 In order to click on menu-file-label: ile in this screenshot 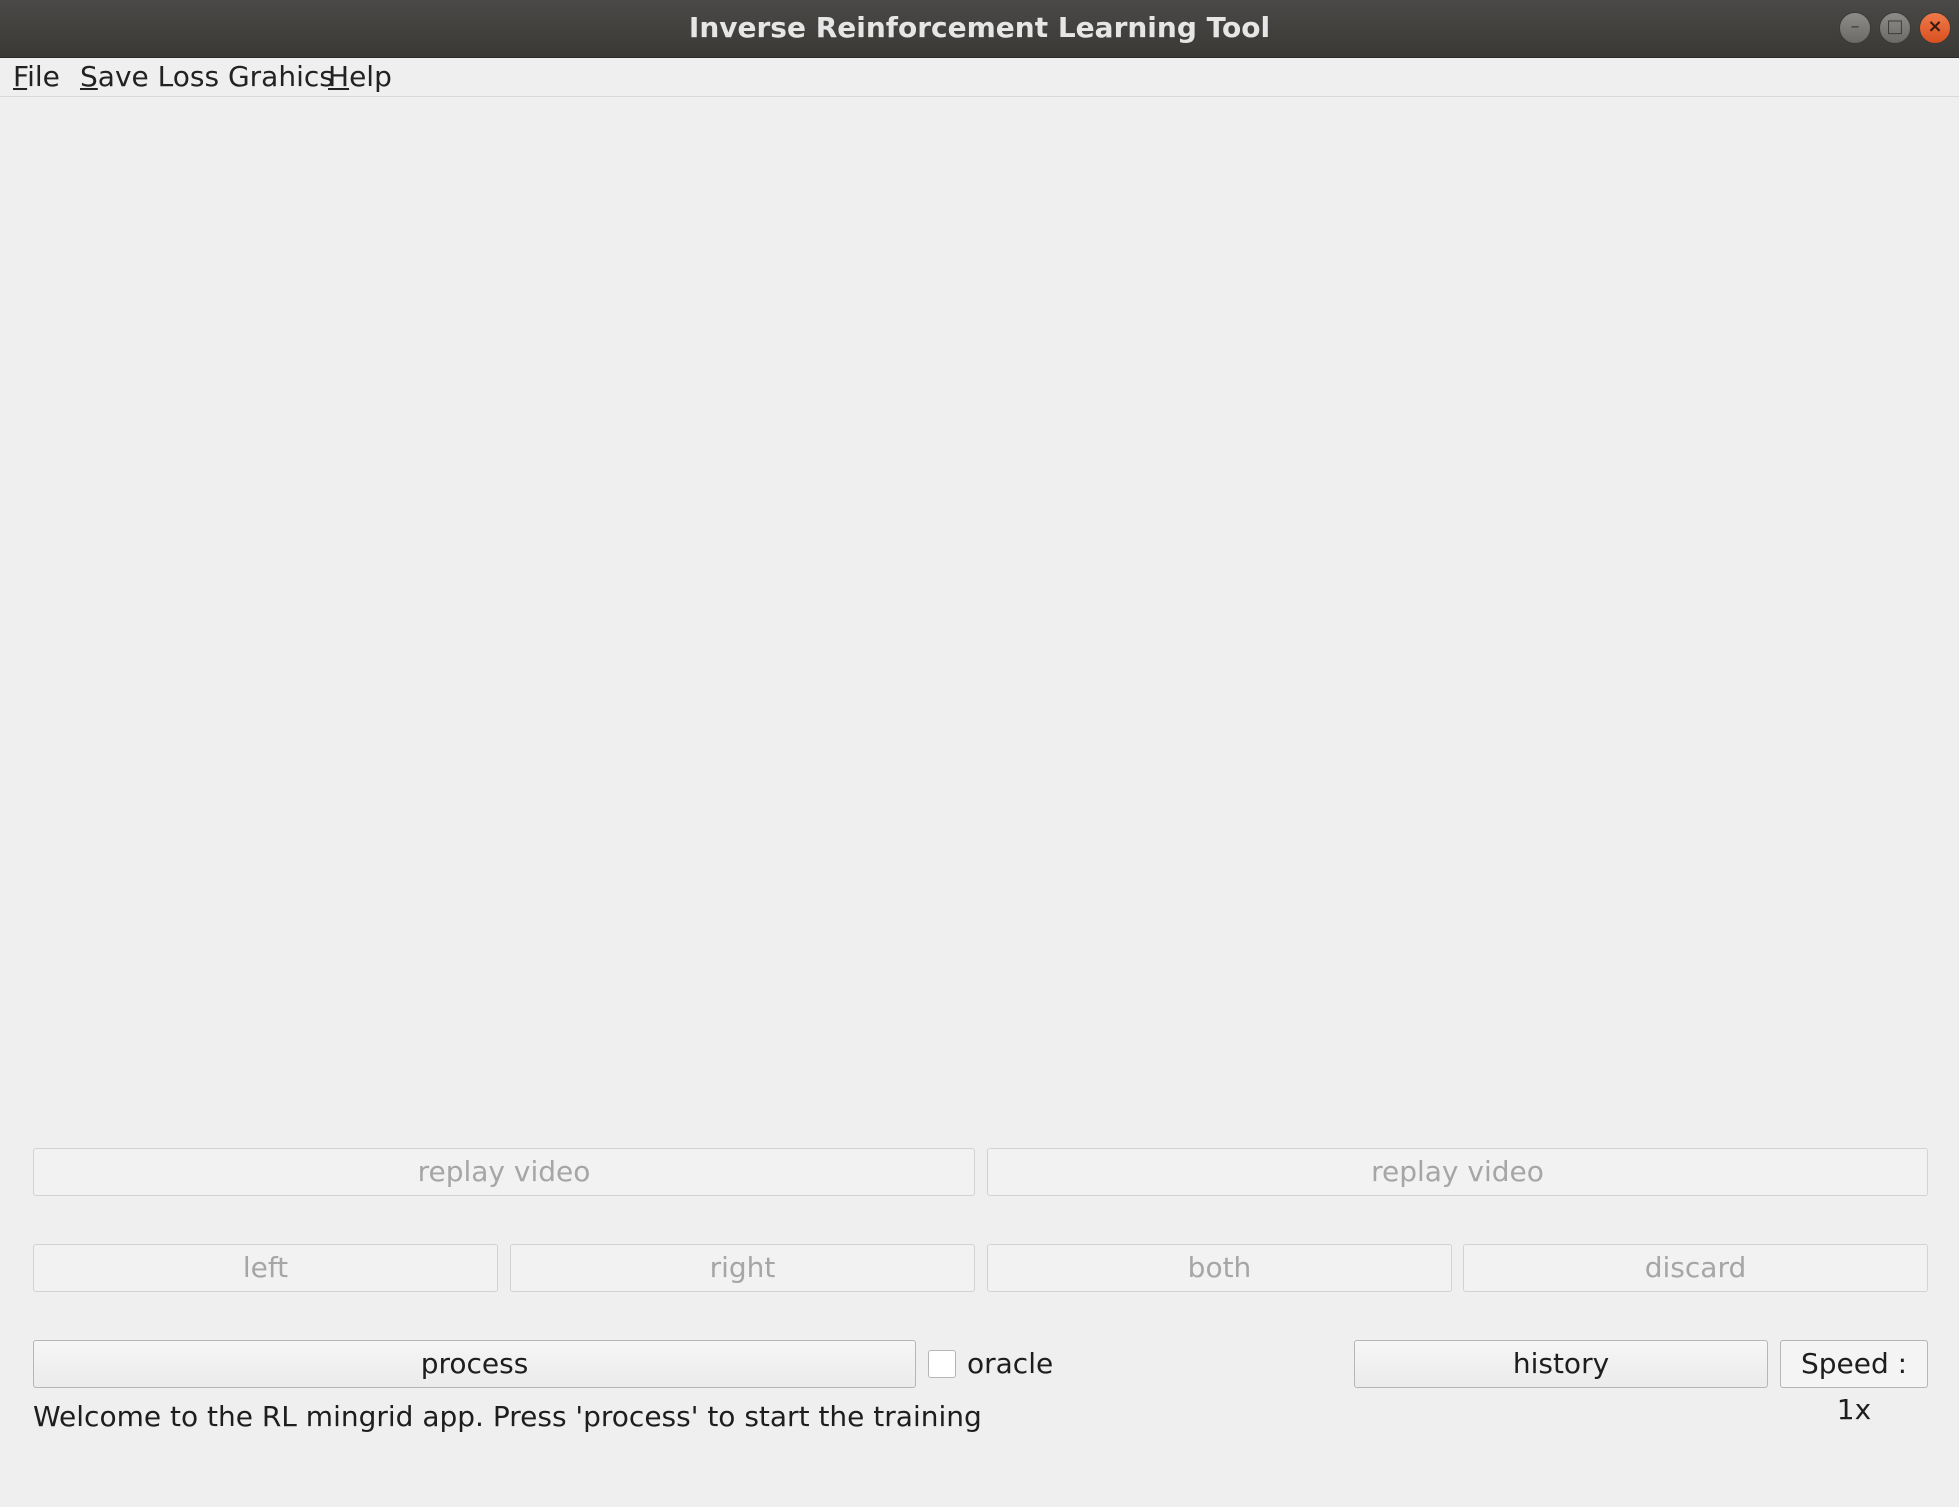, I will do `click(43, 76)`.